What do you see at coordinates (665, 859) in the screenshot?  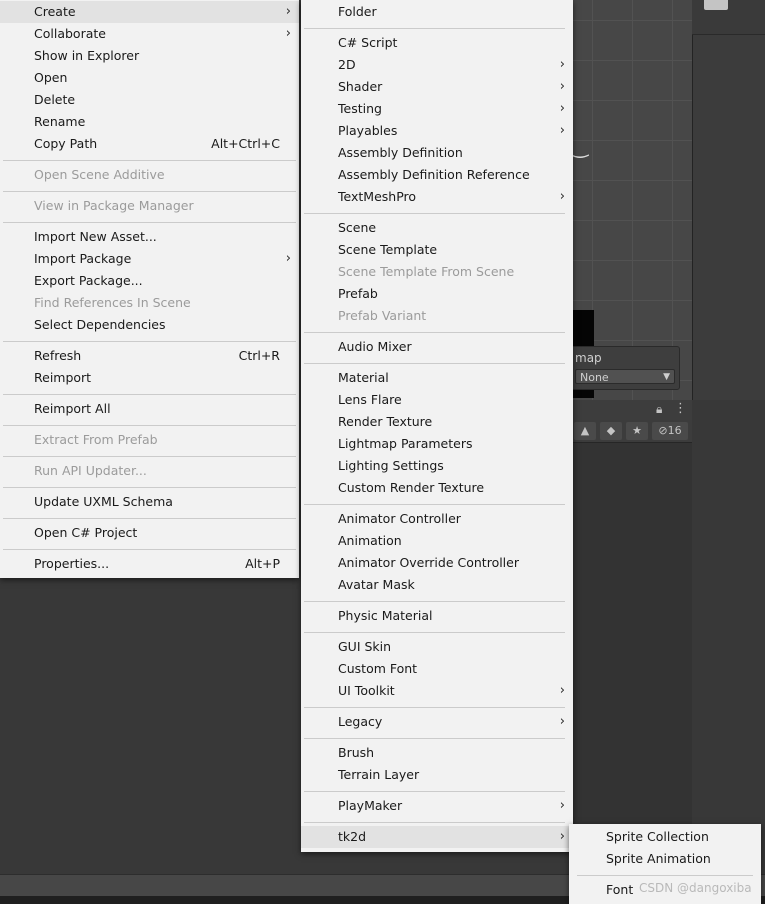 I see `tk2d-item-sprite-animation: Sprite Animation` at bounding box center [665, 859].